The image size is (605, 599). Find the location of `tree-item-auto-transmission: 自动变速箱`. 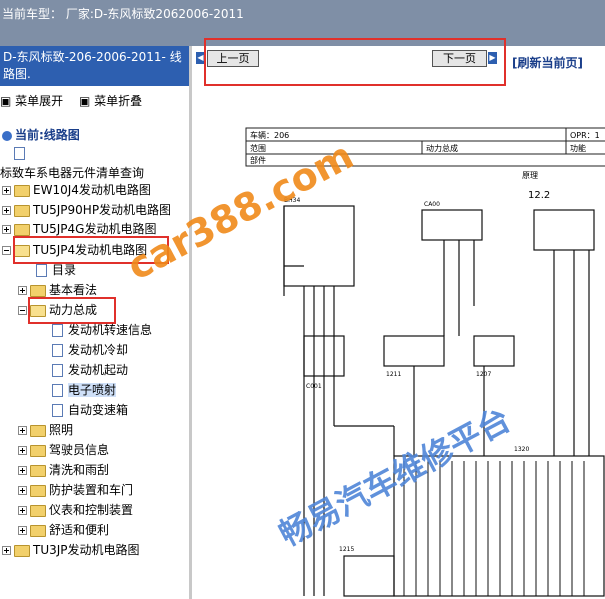

tree-item-auto-transmission: 自动变速箱 is located at coordinates (90, 410).